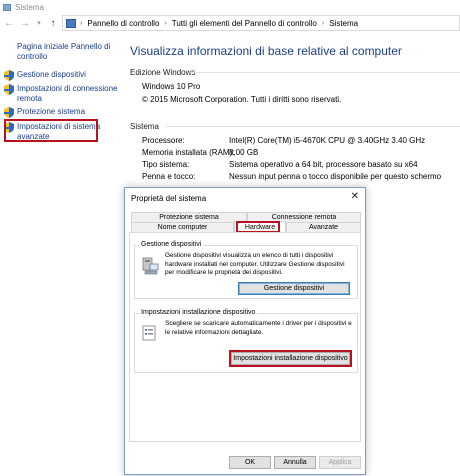 Image resolution: width=460 pixels, height=476 pixels. Describe the element at coordinates (355, 196) in the screenshot. I see `close-icon: ✕` at that location.